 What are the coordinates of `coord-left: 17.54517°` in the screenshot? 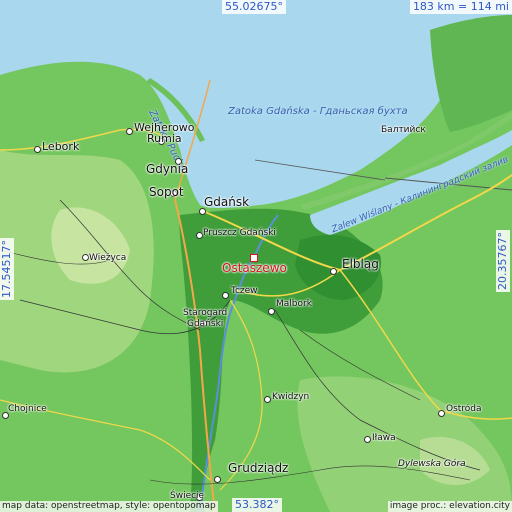 It's located at (7, 269).